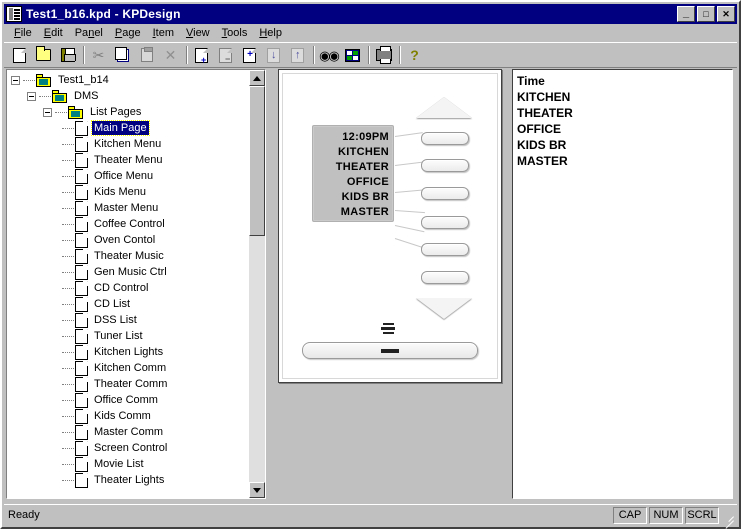  What do you see at coordinates (115, 320) in the screenshot?
I see `tree-node-label: DSS List` at bounding box center [115, 320].